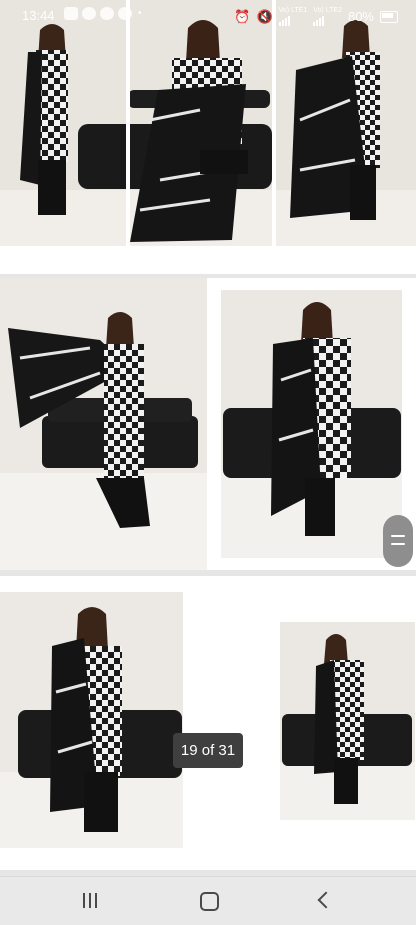 This screenshot has height=925, width=416. Describe the element at coordinates (389, 16) in the screenshot. I see `battery-icon` at that location.